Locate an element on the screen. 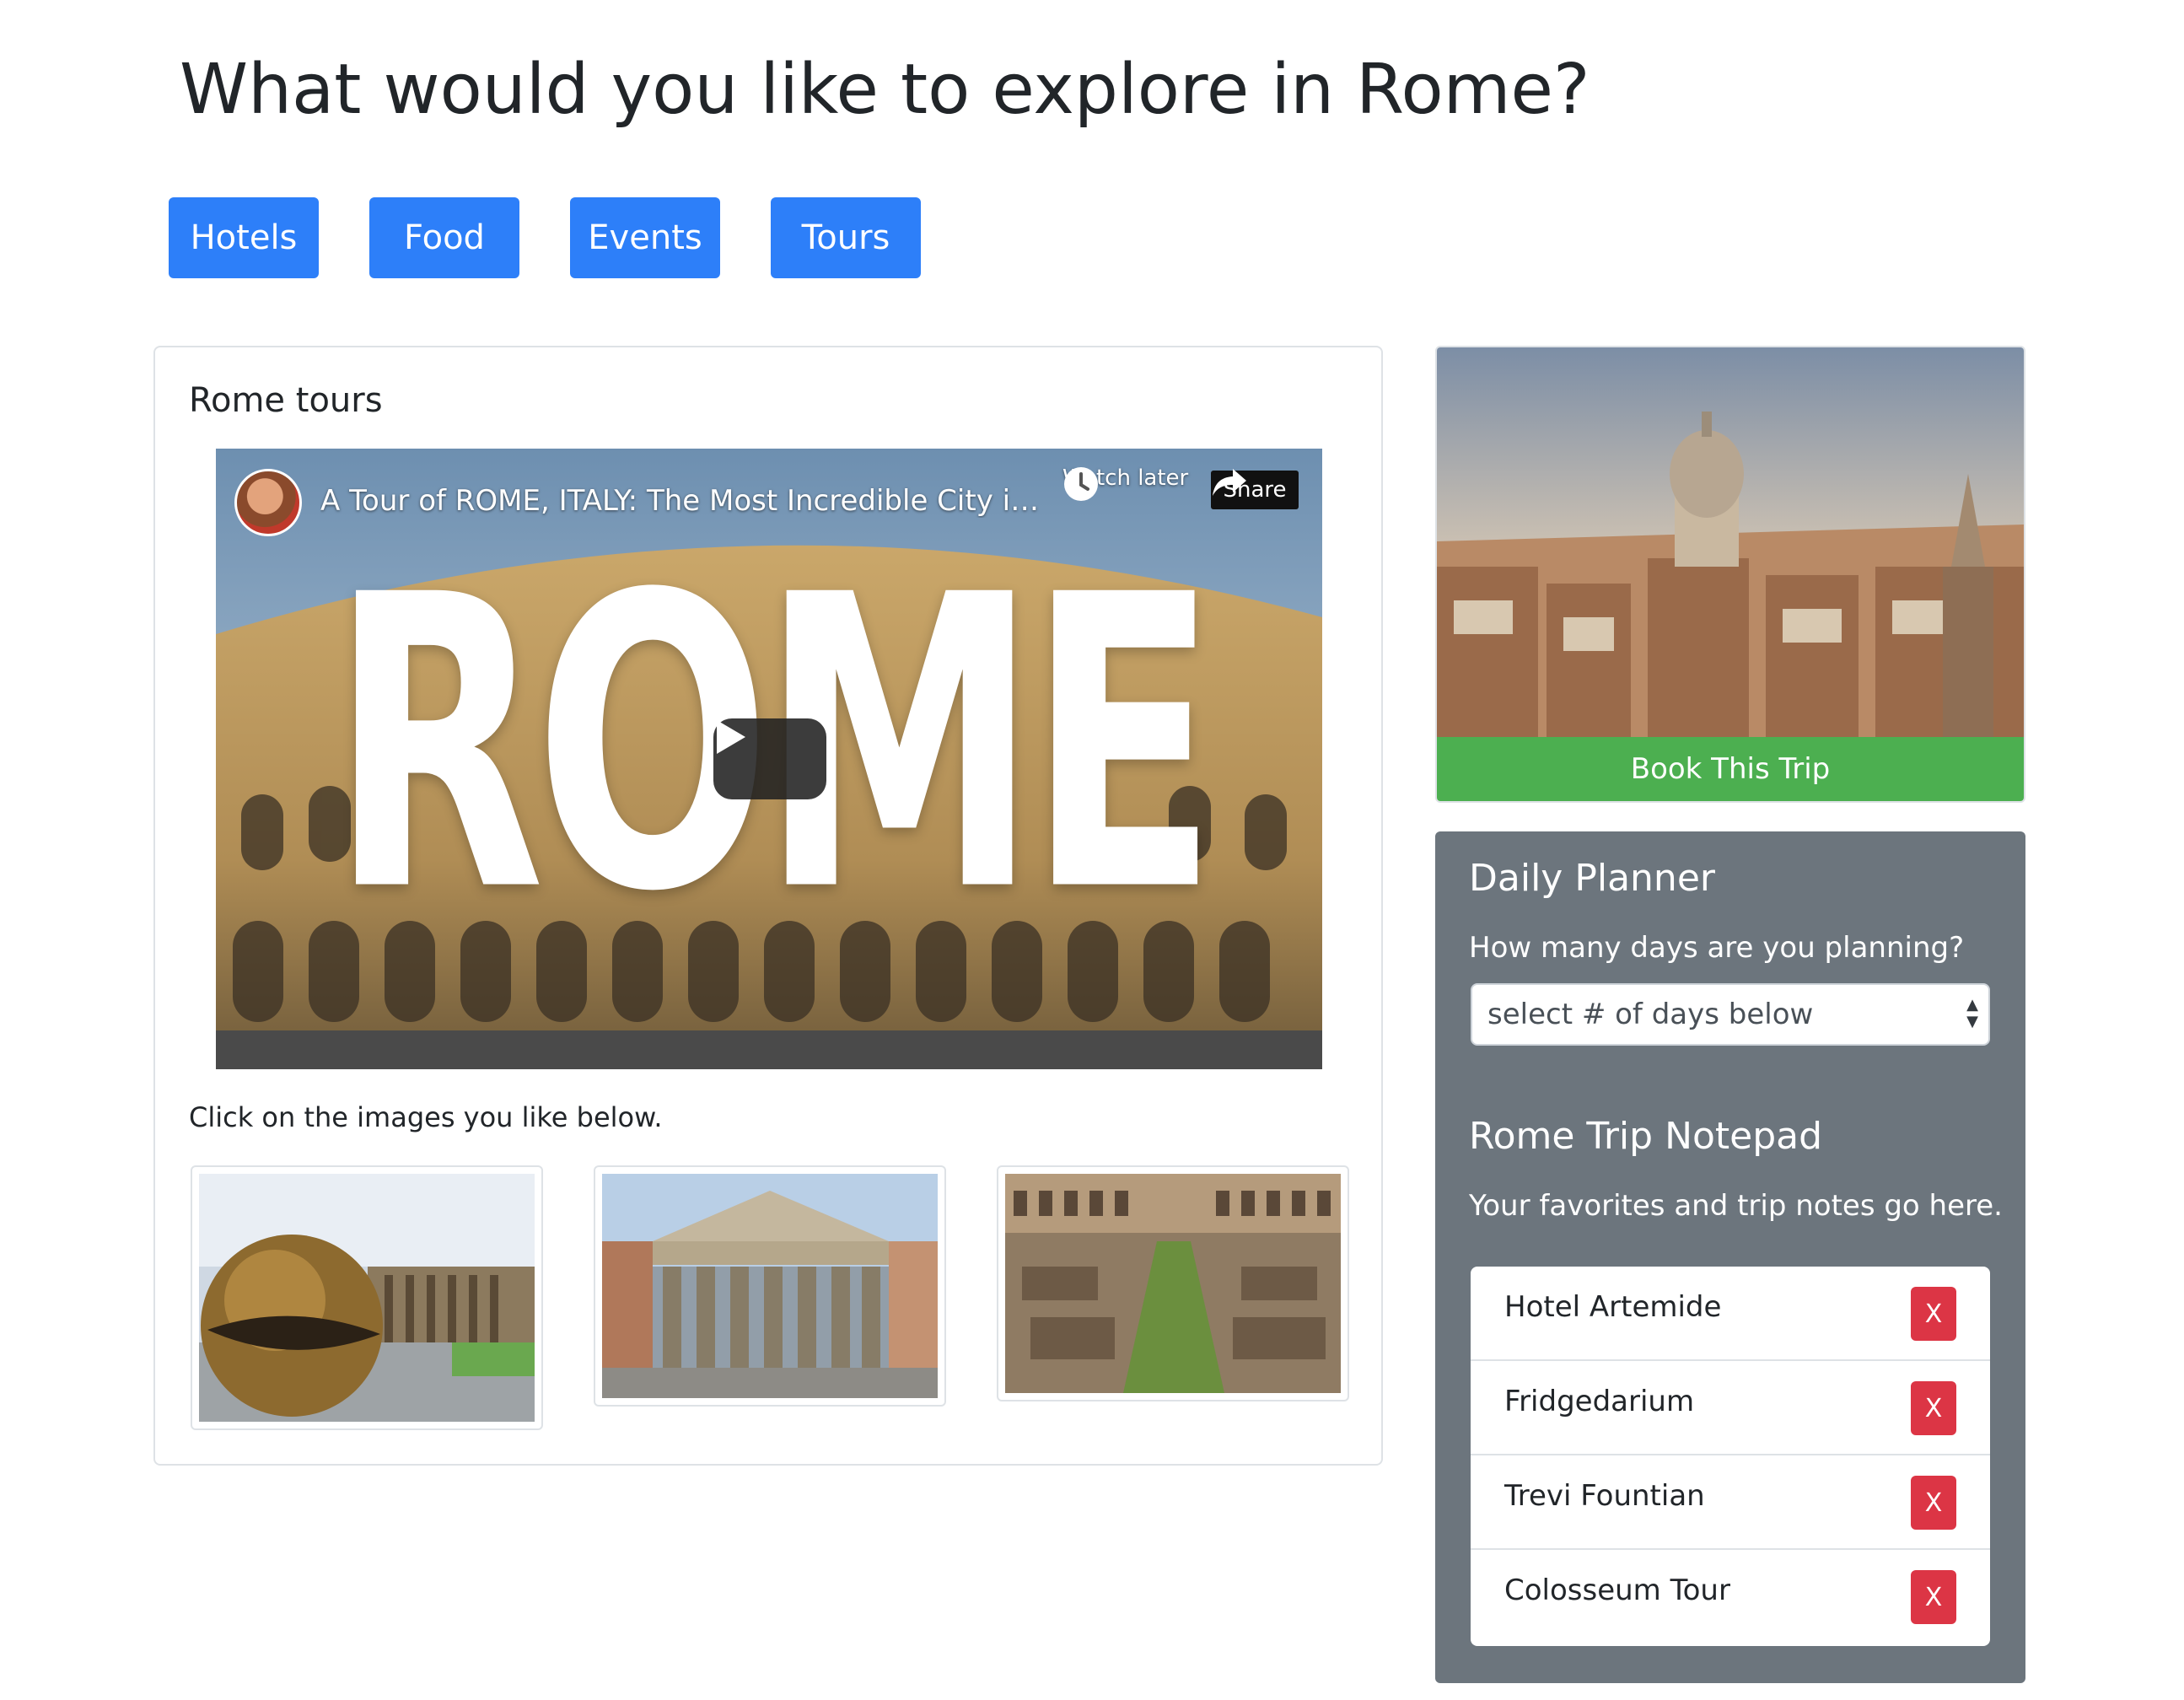 This screenshot has height=1700, width=2184. book-trip-button: Book This Trip is located at coordinates (1730, 769).